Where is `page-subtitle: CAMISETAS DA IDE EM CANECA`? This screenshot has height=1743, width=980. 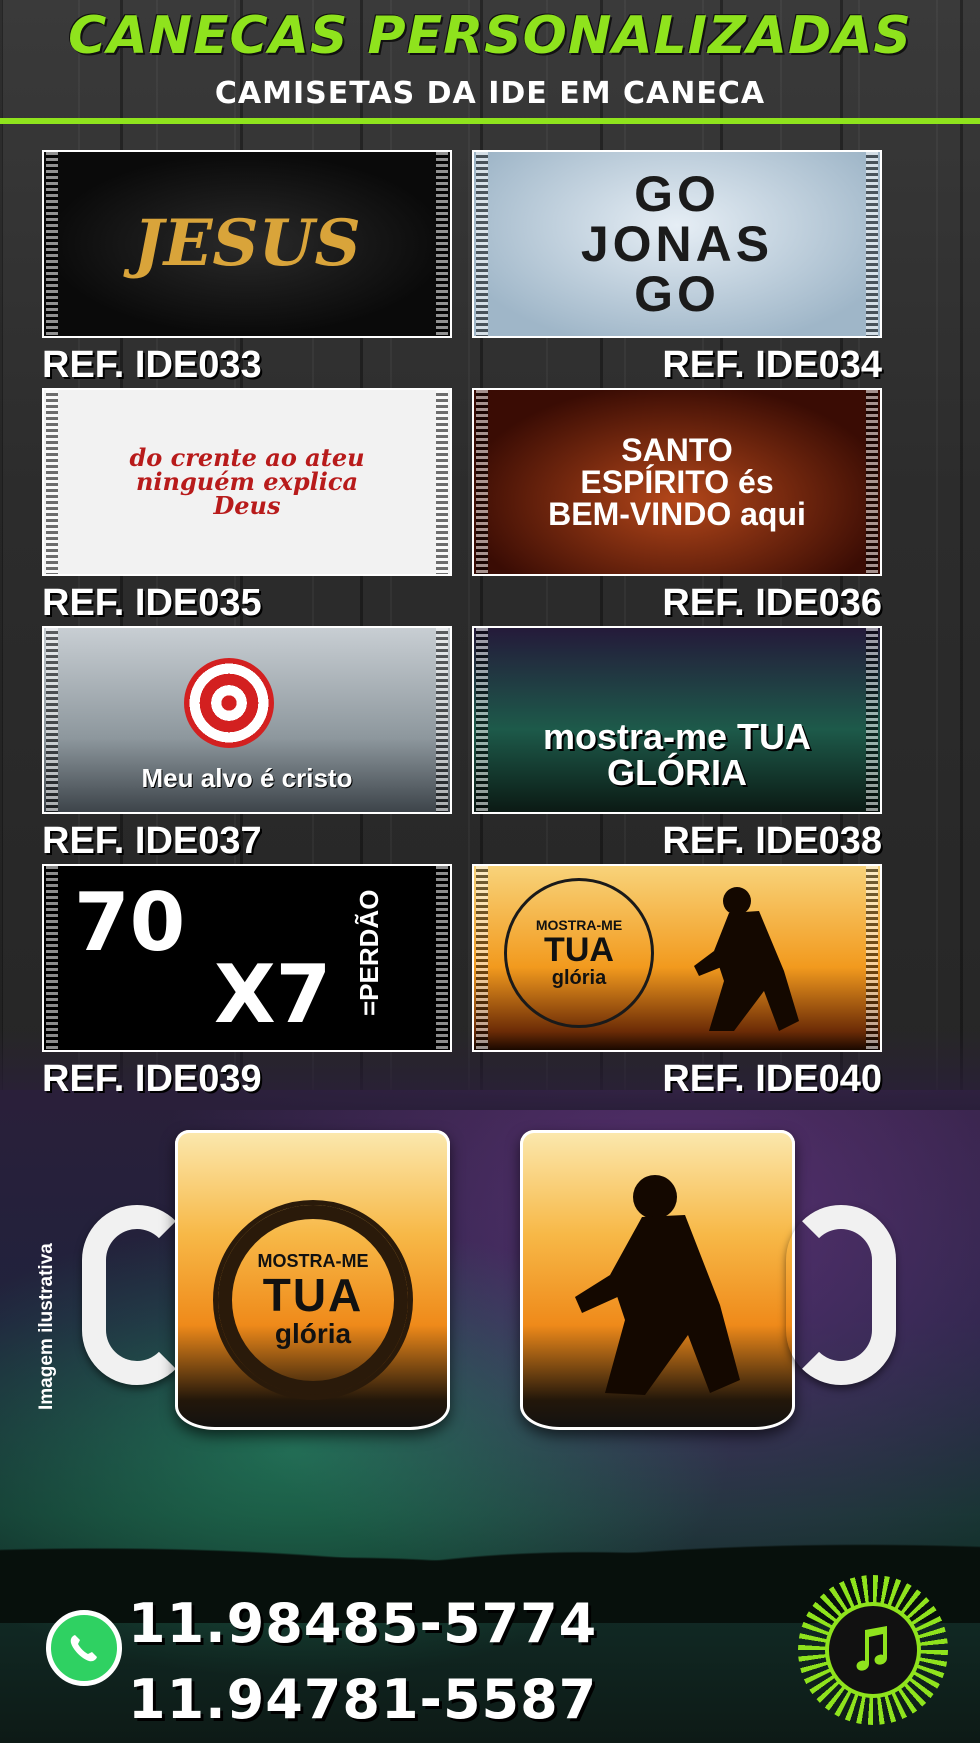 page-subtitle: CAMISETAS DA IDE EM CANECA is located at coordinates (490, 93).